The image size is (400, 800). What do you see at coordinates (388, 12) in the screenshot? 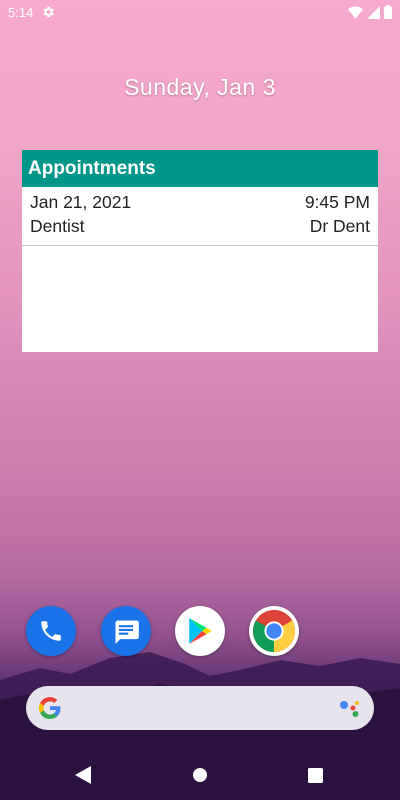
I see `battery-icon` at bounding box center [388, 12].